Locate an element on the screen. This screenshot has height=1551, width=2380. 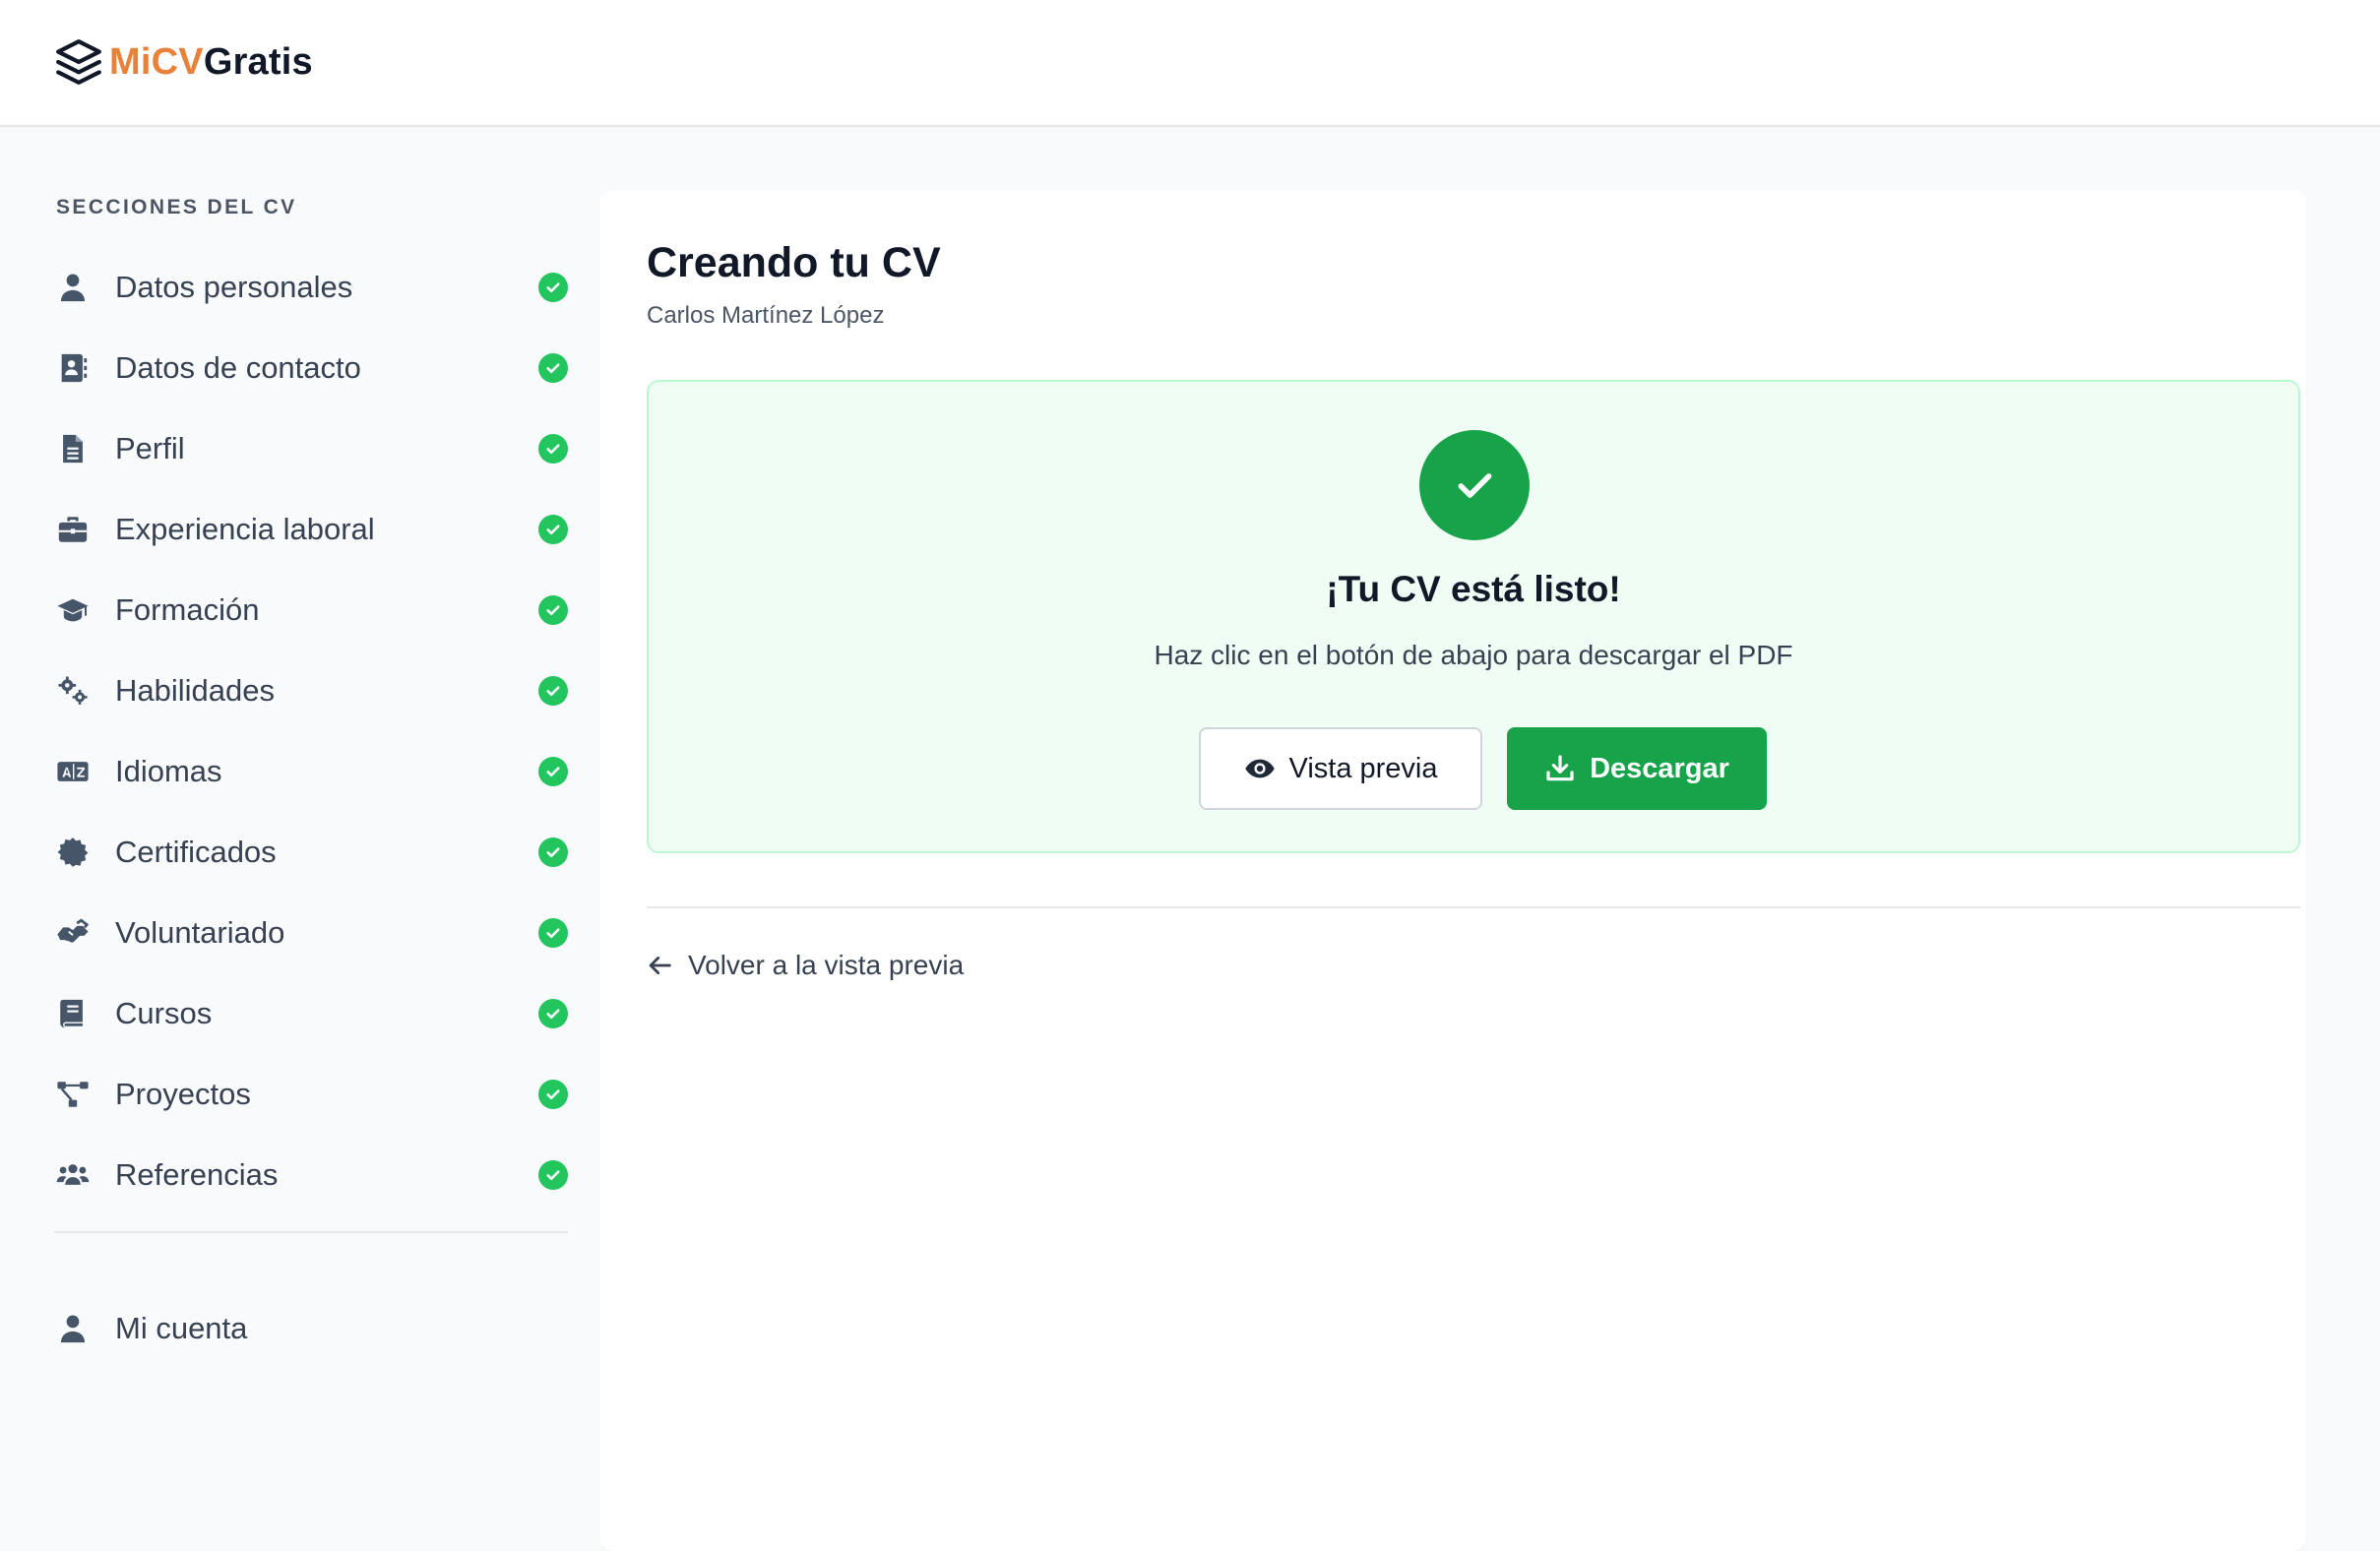
sidebar-item-label: Formación is located at coordinates (187, 609).